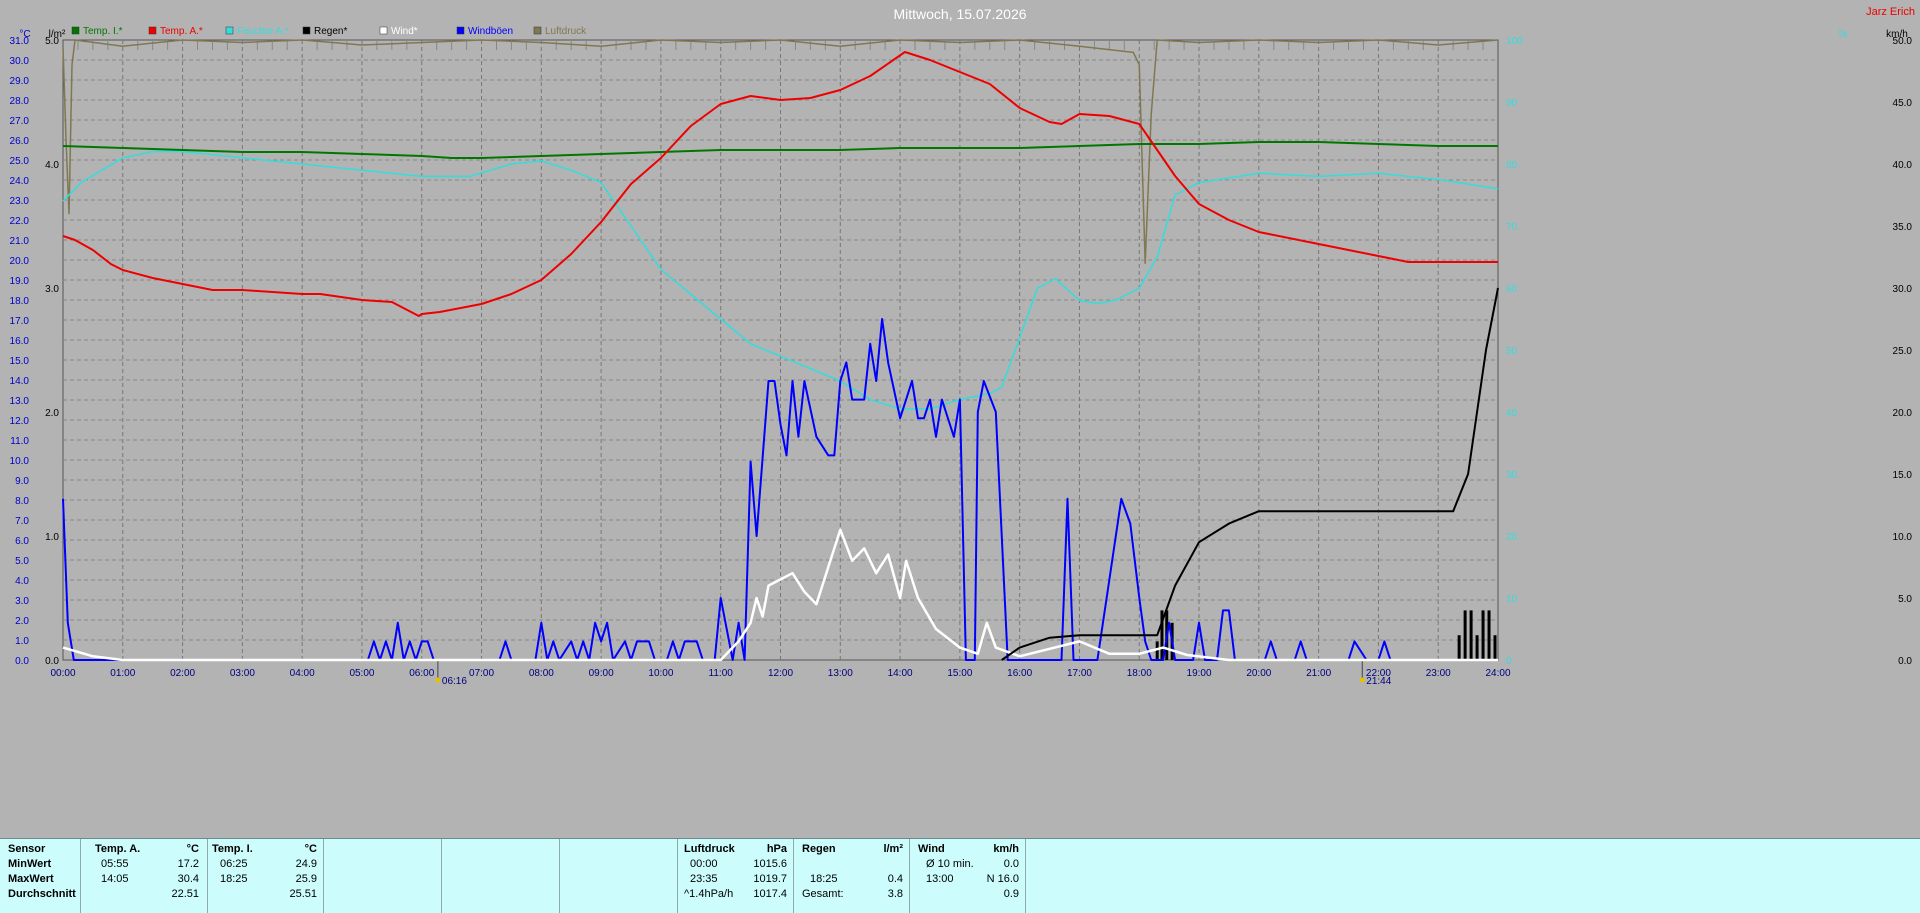 The height and width of the screenshot is (913, 1920). What do you see at coordinates (968, 876) in the screenshot?
I see `stats-wind-block: Wind km/h Ø 10 min. 0.0 13:00 N 16.0 0.9` at bounding box center [968, 876].